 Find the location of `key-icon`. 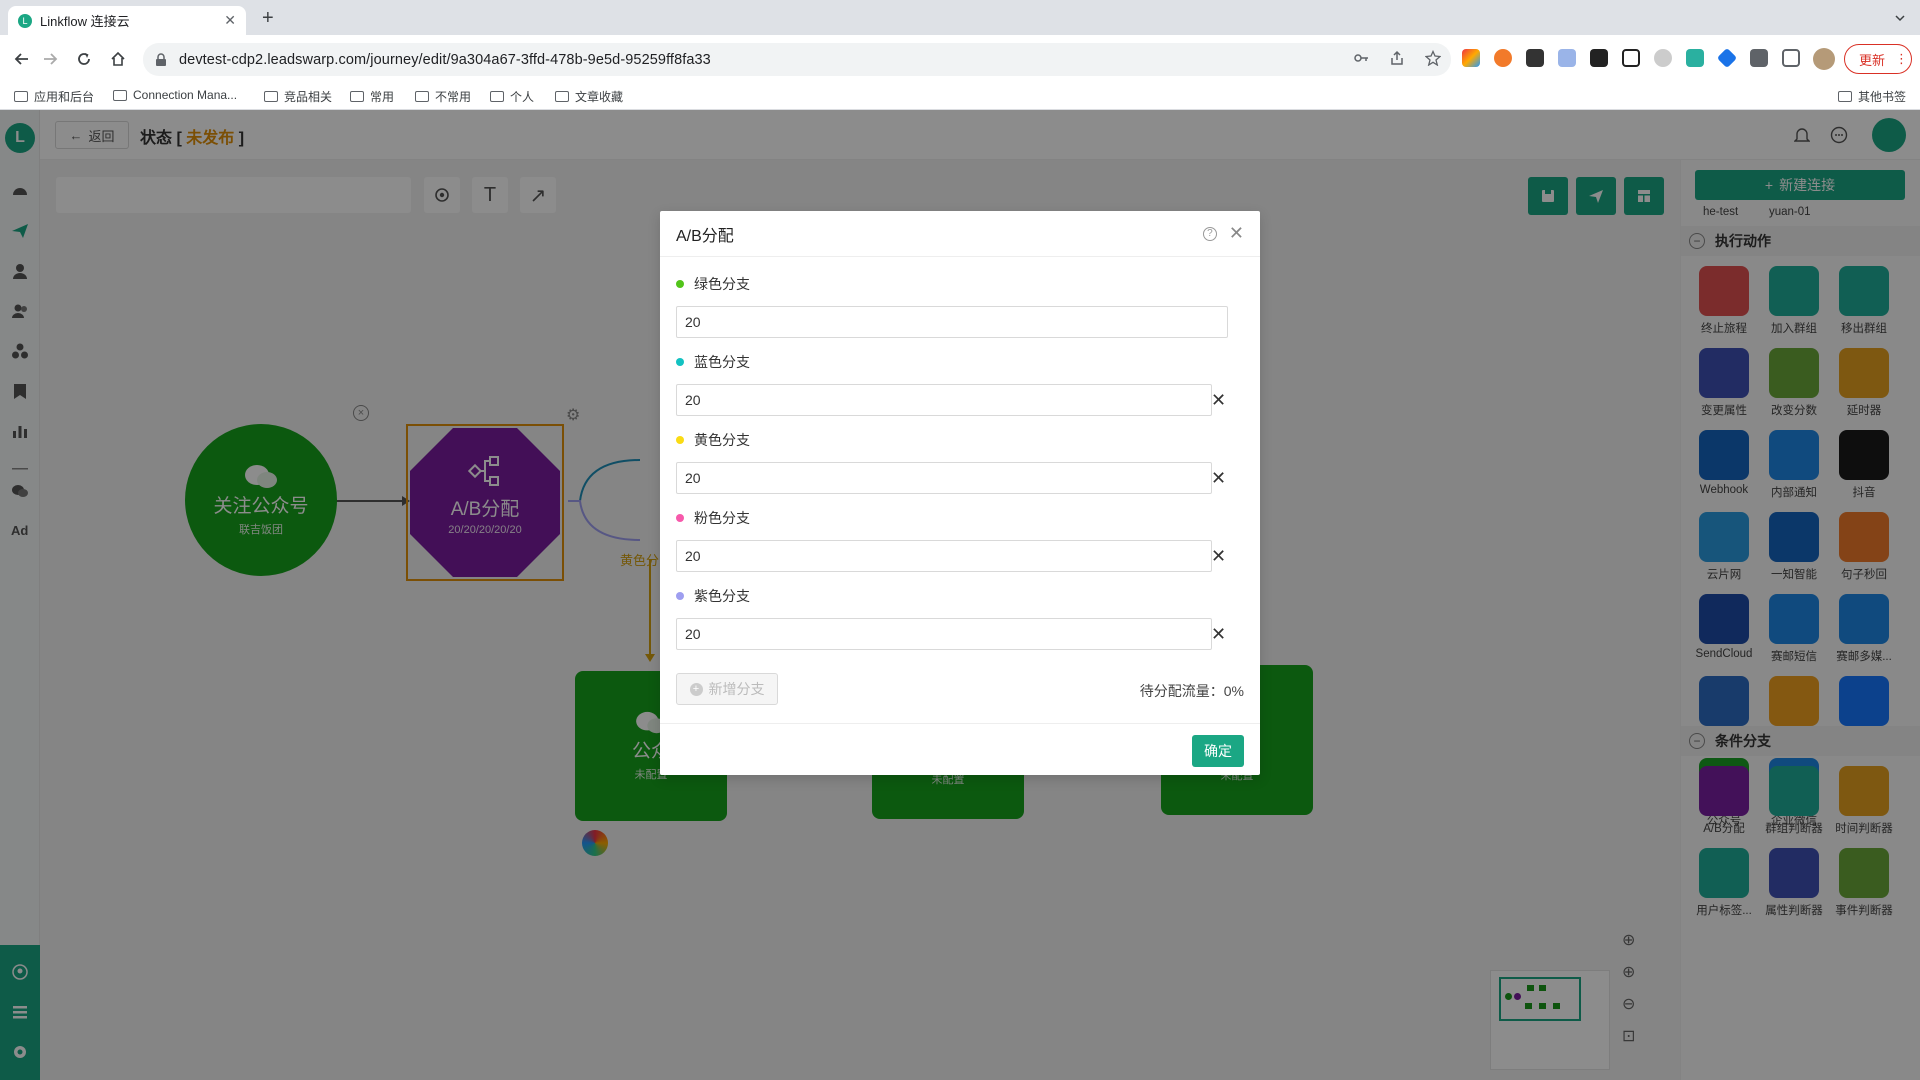

key-icon is located at coordinates (1361, 58).